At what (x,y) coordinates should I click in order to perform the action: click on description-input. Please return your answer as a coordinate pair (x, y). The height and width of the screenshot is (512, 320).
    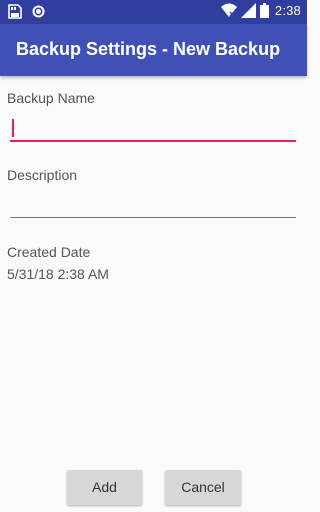
    Looking at the image, I should click on (153, 205).